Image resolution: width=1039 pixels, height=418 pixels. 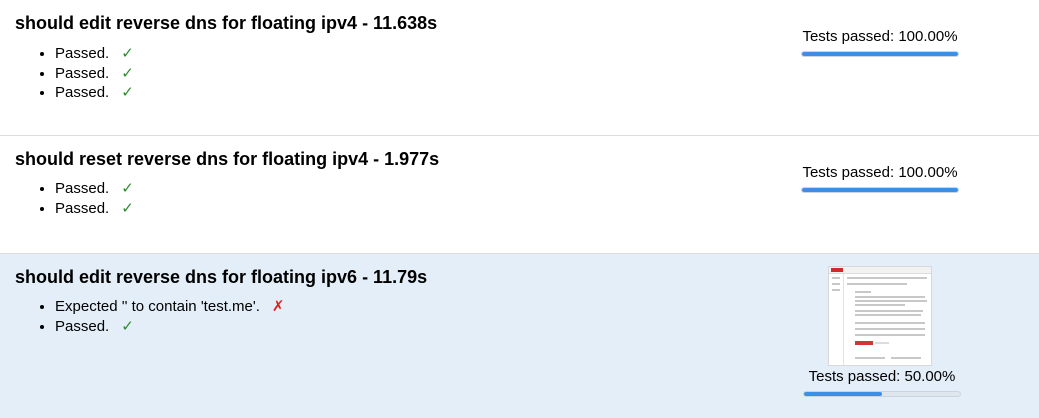 I want to click on thumbnail-button, so click(x=864, y=343).